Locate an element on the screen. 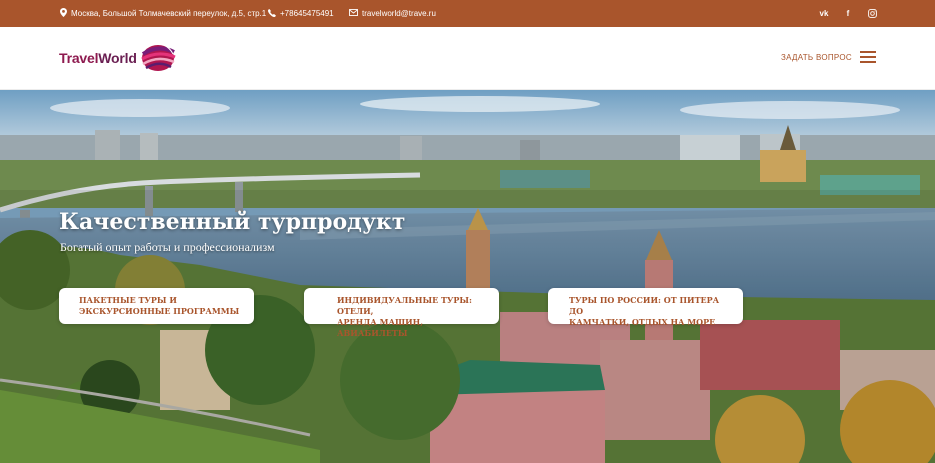 The image size is (935, 463). hero-title: Качественный турпродукт is located at coordinates (232, 222).